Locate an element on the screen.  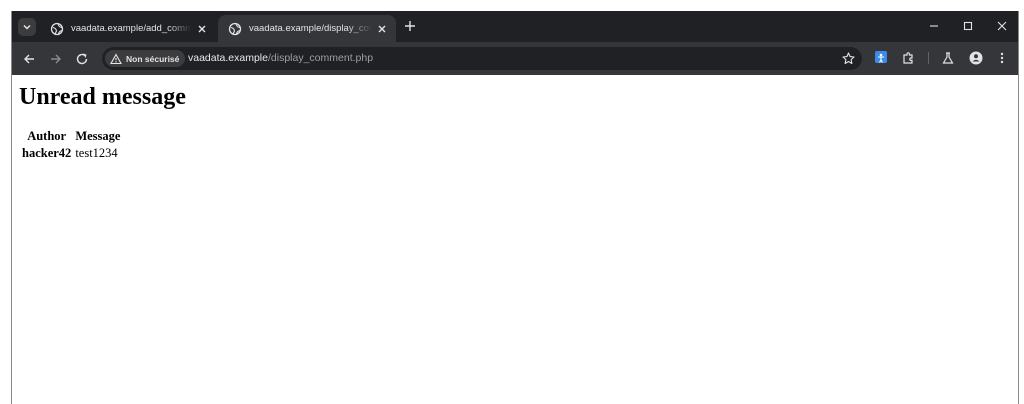
author-cell: hacker42 is located at coordinates (47, 153).